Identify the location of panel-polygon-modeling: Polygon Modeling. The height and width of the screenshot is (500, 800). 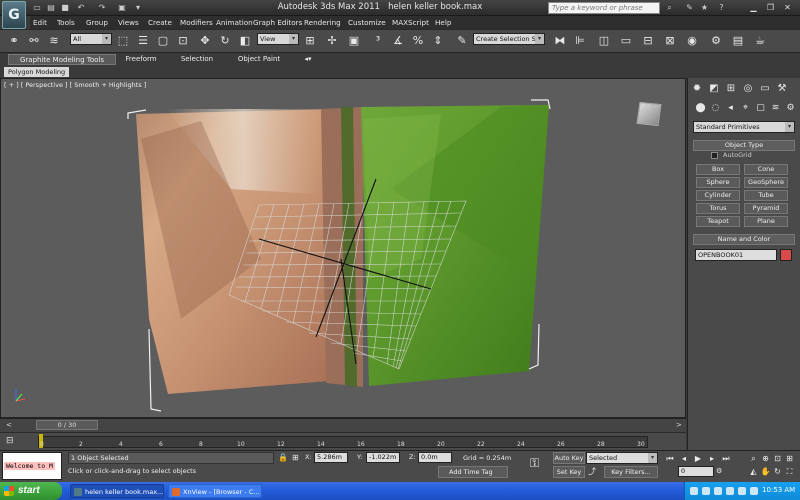
(37, 72).